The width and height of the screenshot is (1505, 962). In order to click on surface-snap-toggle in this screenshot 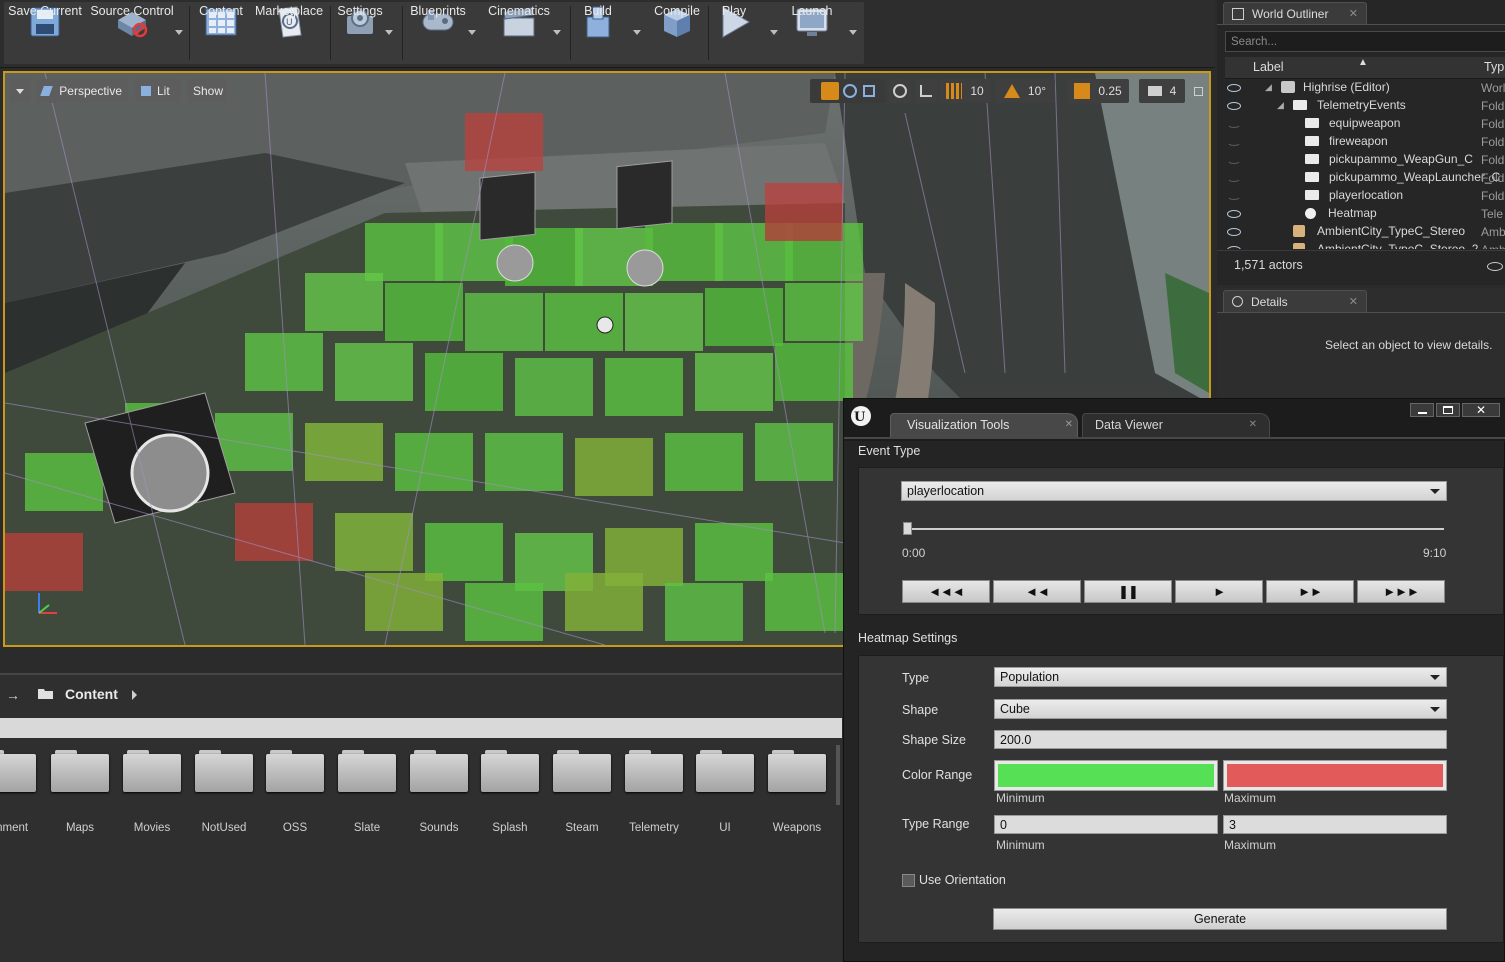, I will do `click(926, 91)`.